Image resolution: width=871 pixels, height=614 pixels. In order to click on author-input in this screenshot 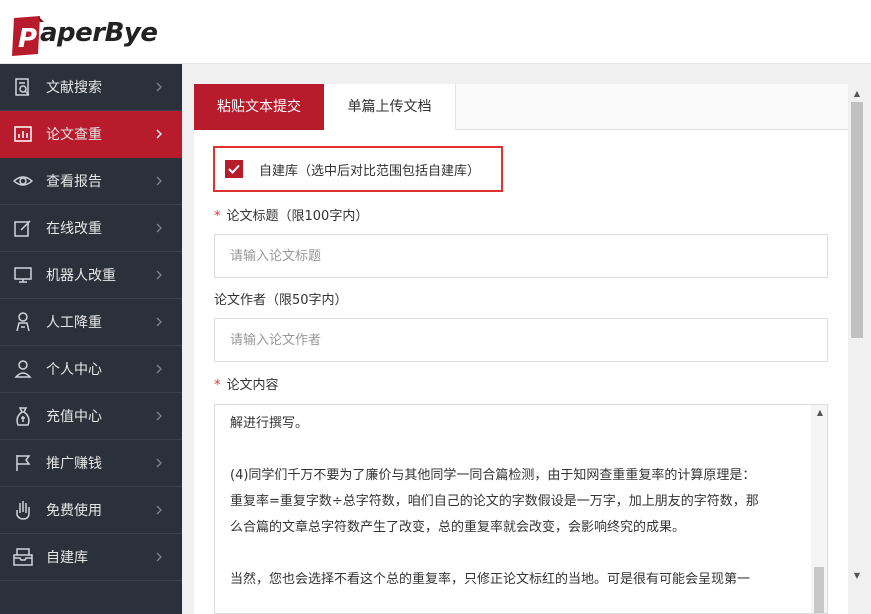, I will do `click(521, 340)`.